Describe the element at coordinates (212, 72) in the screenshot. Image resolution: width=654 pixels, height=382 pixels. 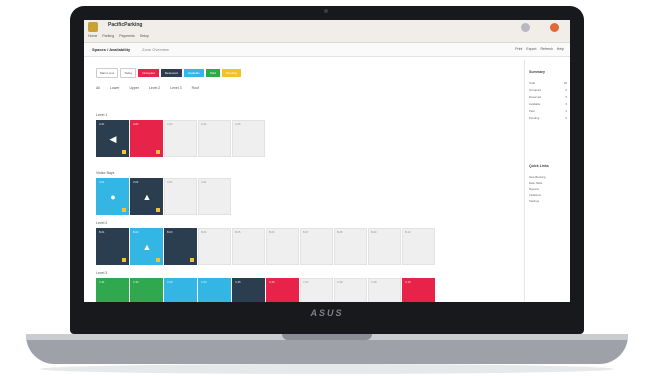
I see `filter-chip-paid: Paid` at that location.